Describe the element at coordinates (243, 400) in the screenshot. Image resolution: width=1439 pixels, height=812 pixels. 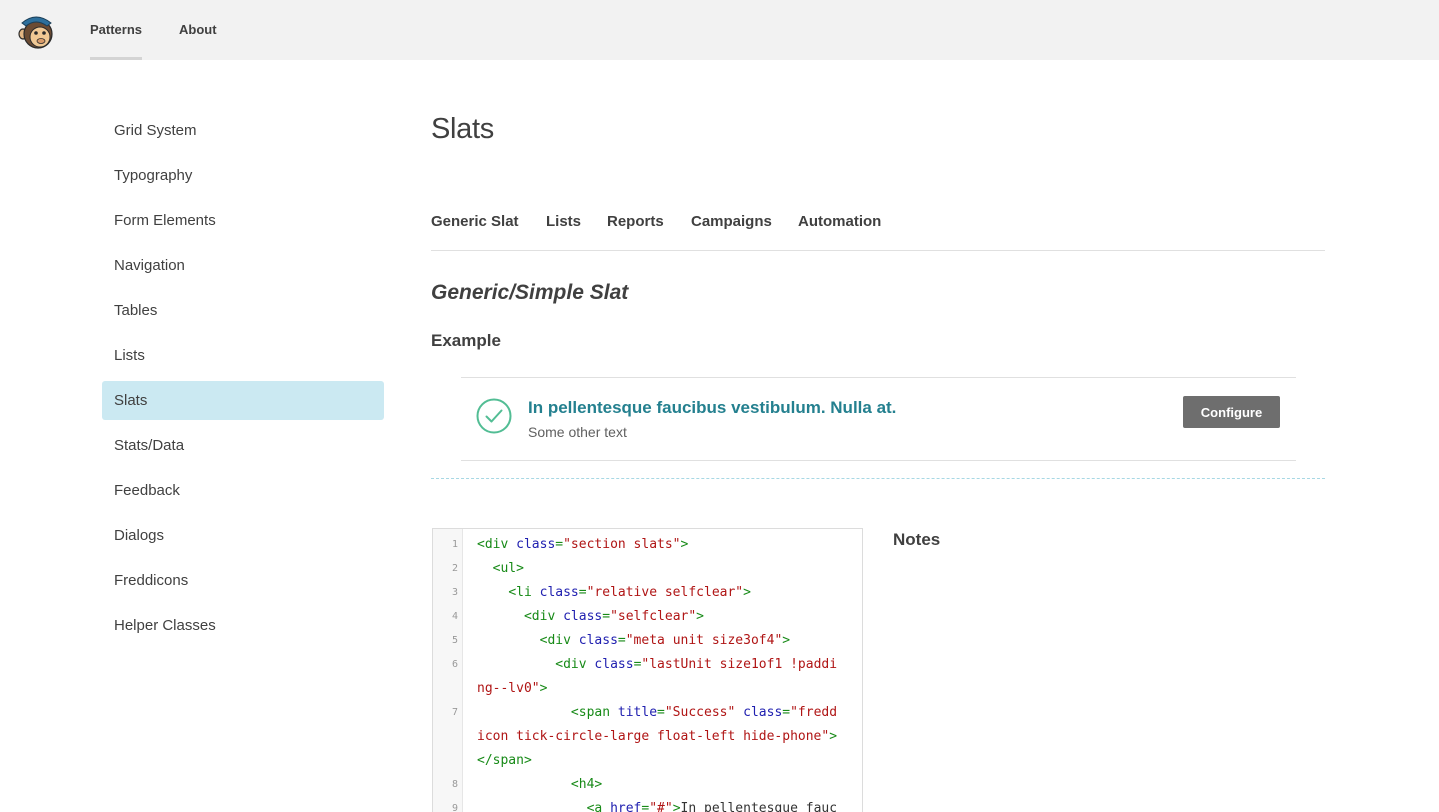
I see `sidebar-item-slats: Slats` at that location.